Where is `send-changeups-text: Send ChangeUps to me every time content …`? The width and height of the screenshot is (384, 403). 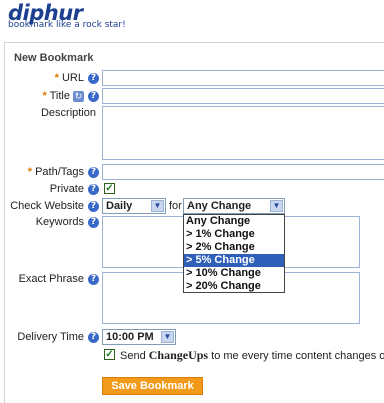 send-changeups-text: Send ChangeUps to me every time content … is located at coordinates (252, 355).